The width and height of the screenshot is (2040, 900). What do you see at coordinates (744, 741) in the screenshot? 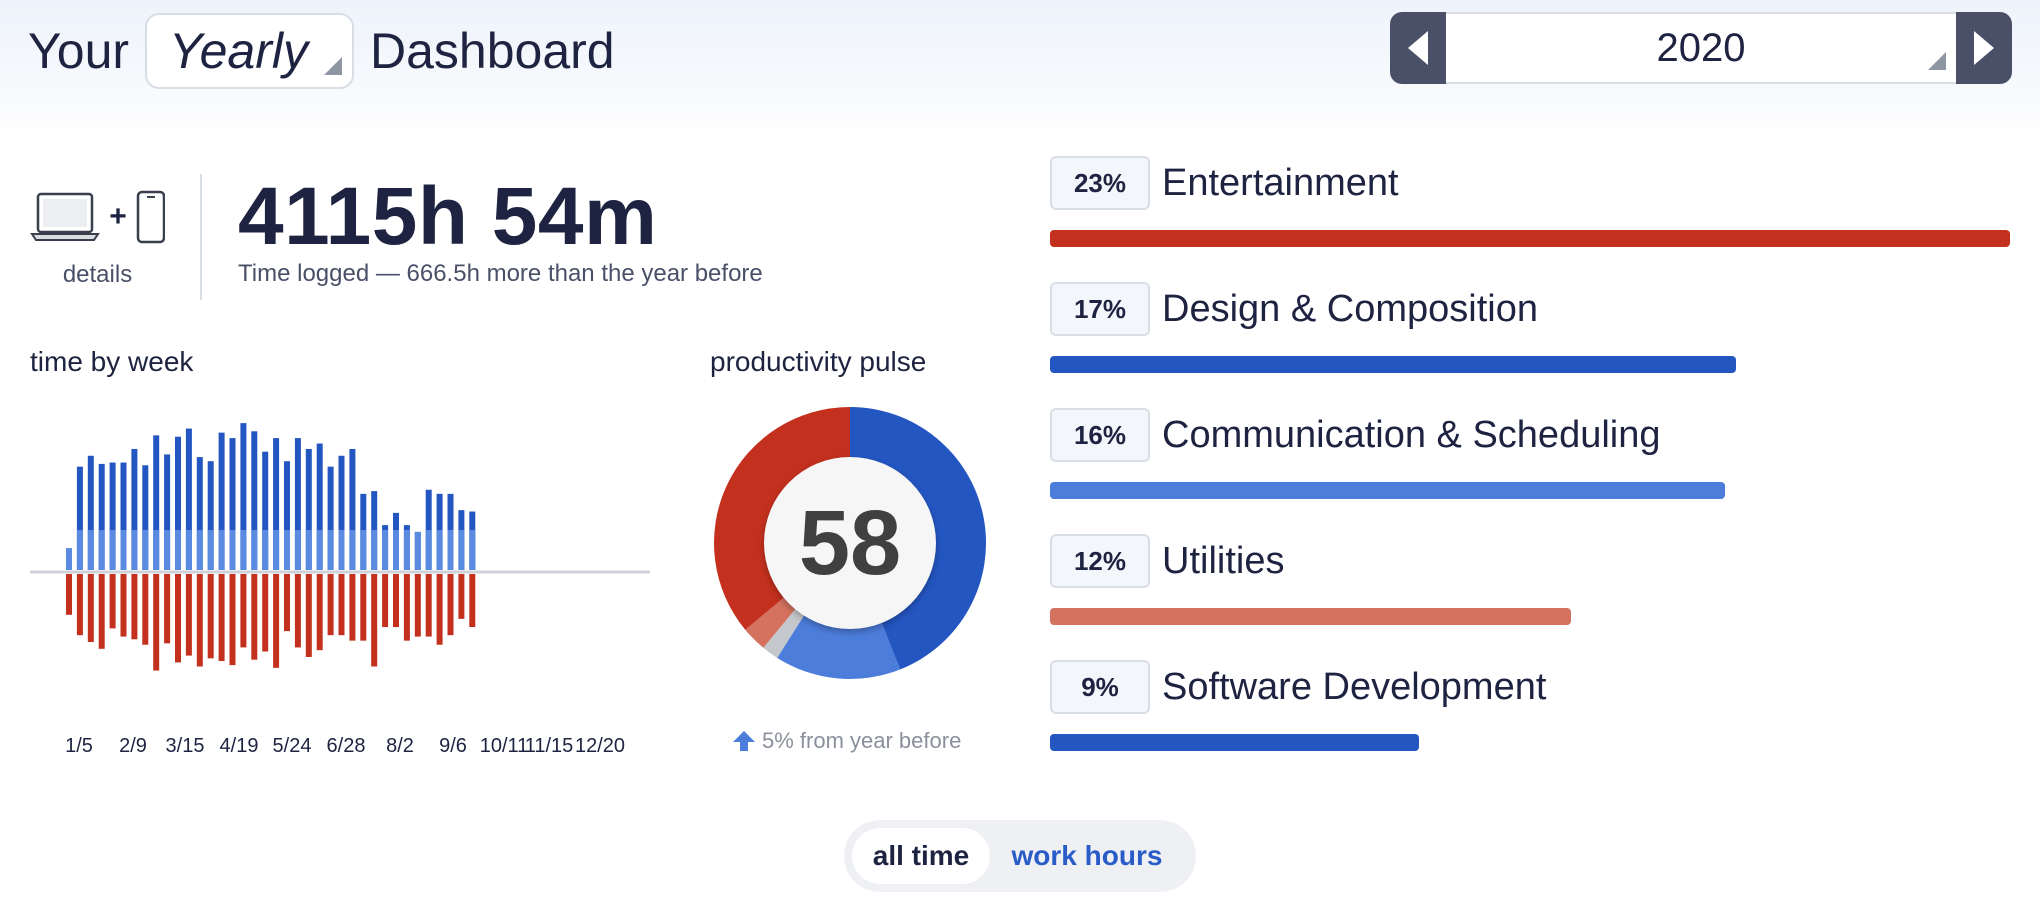
I see `arrow-up-icon` at bounding box center [744, 741].